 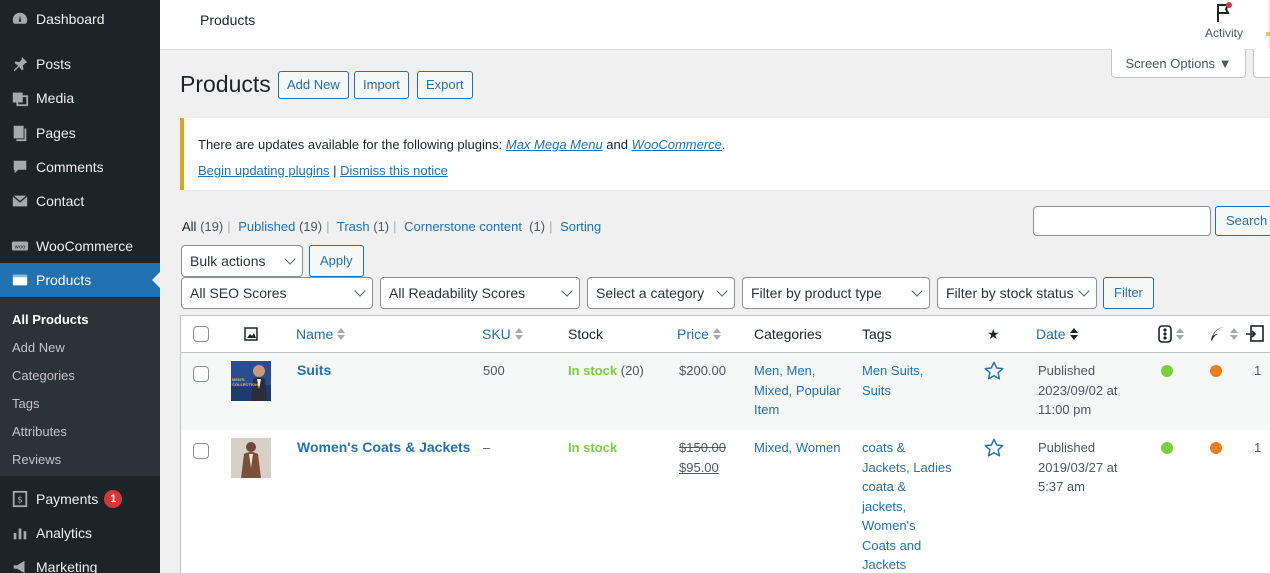 What do you see at coordinates (80, 499) in the screenshot?
I see `menu-payments: $ Payments 1` at bounding box center [80, 499].